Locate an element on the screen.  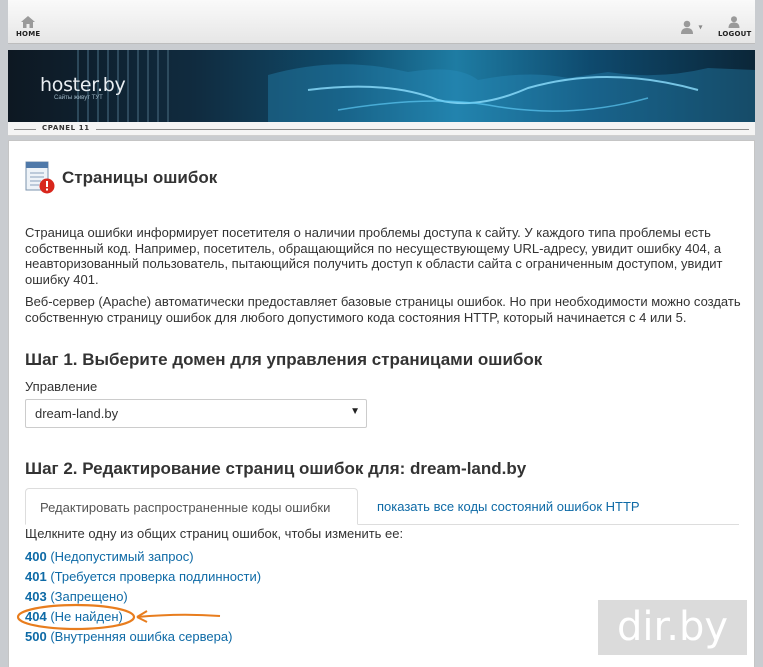
watermark: dir.by is located at coordinates (672, 627).